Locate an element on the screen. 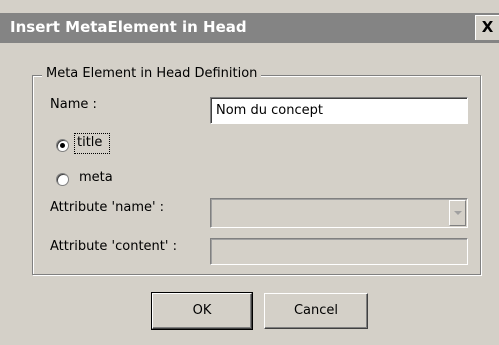 Image resolution: width=499 pixels, height=345 pixels. title-radio-label: title is located at coordinates (89, 142).